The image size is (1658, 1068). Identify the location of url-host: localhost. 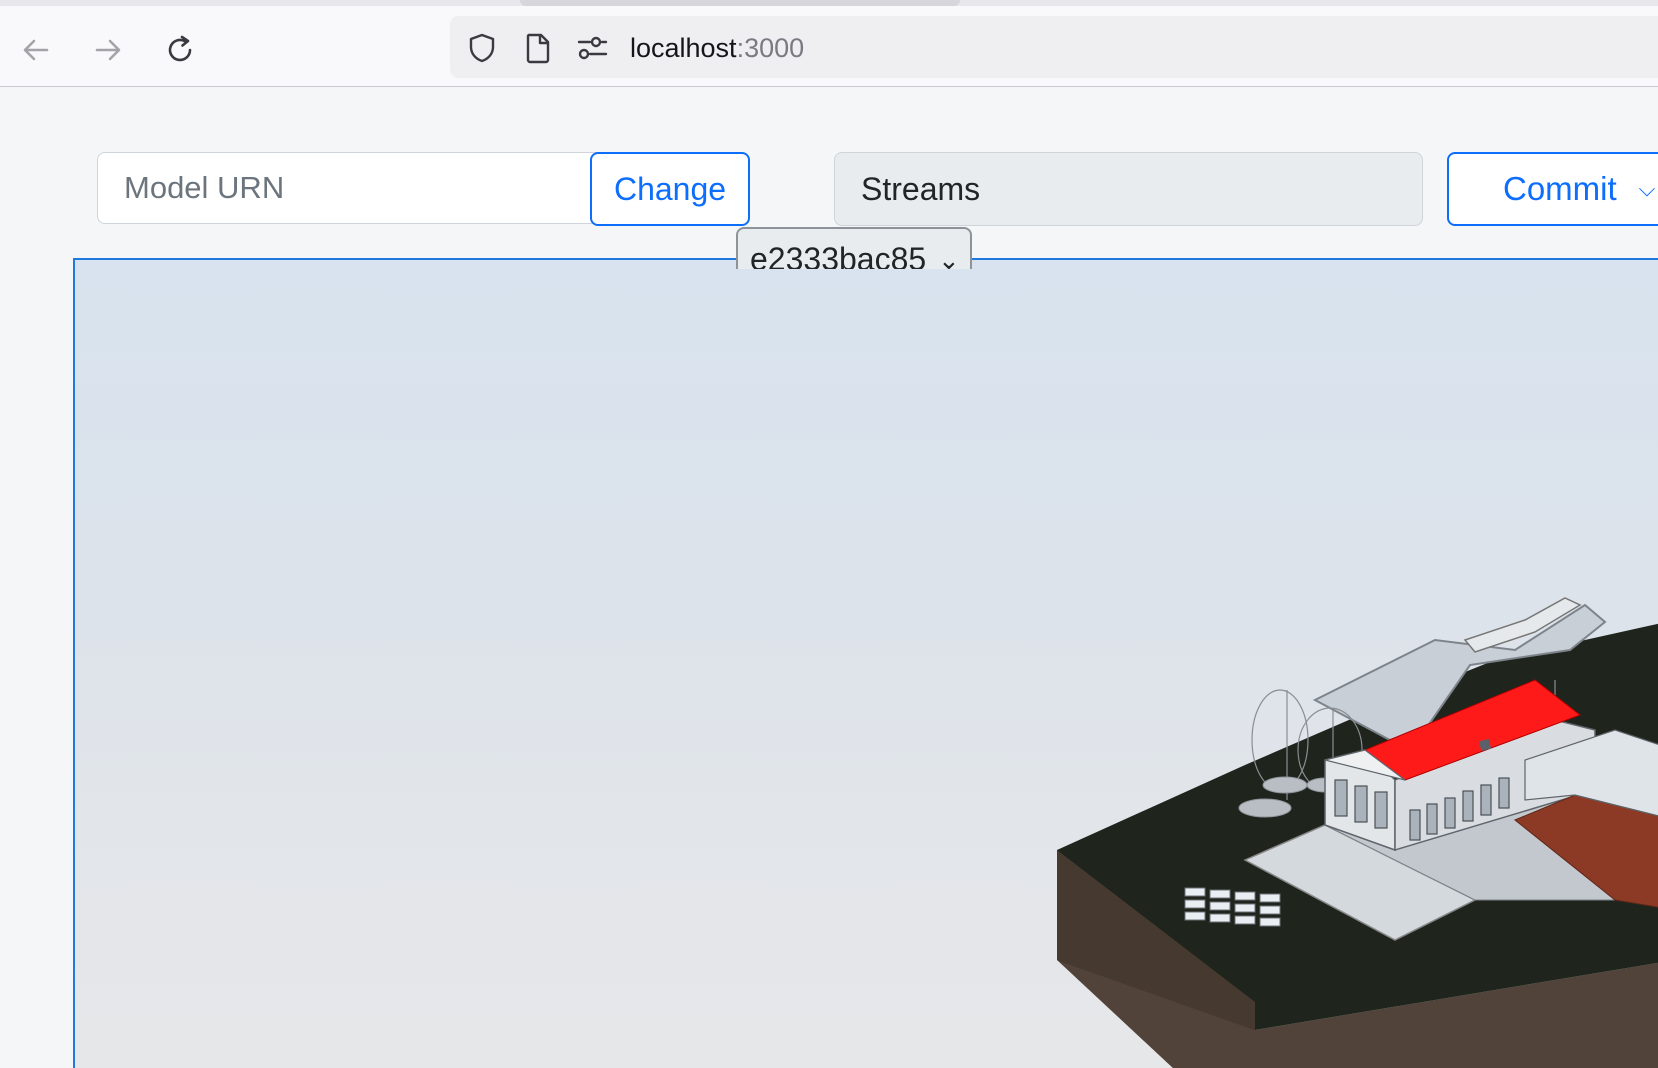
(683, 48).